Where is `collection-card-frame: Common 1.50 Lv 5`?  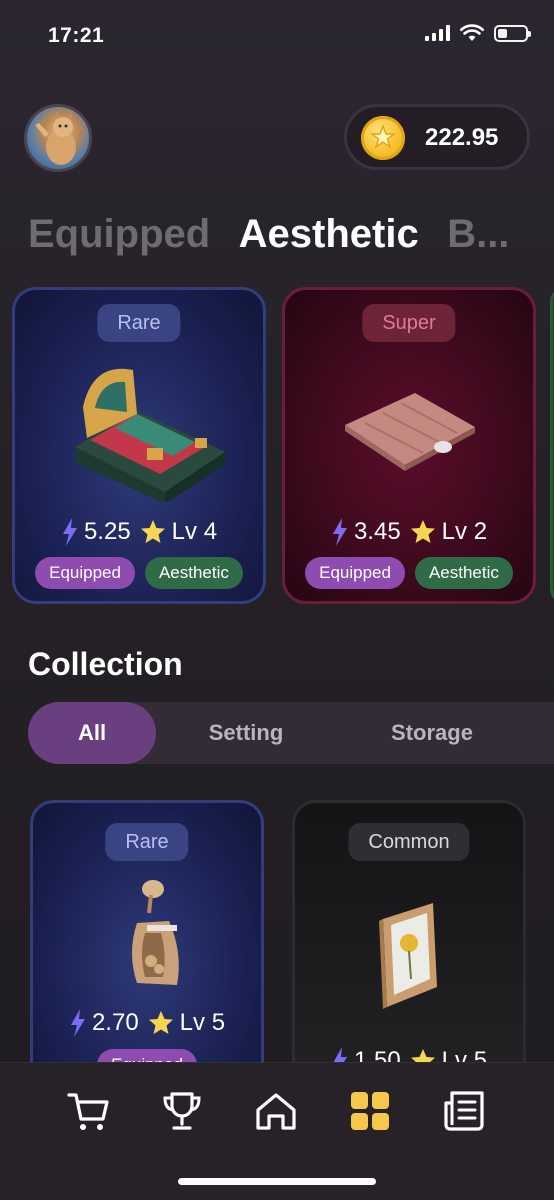
collection-card-frame: Common 1.50 Lv 5 is located at coordinates (409, 950).